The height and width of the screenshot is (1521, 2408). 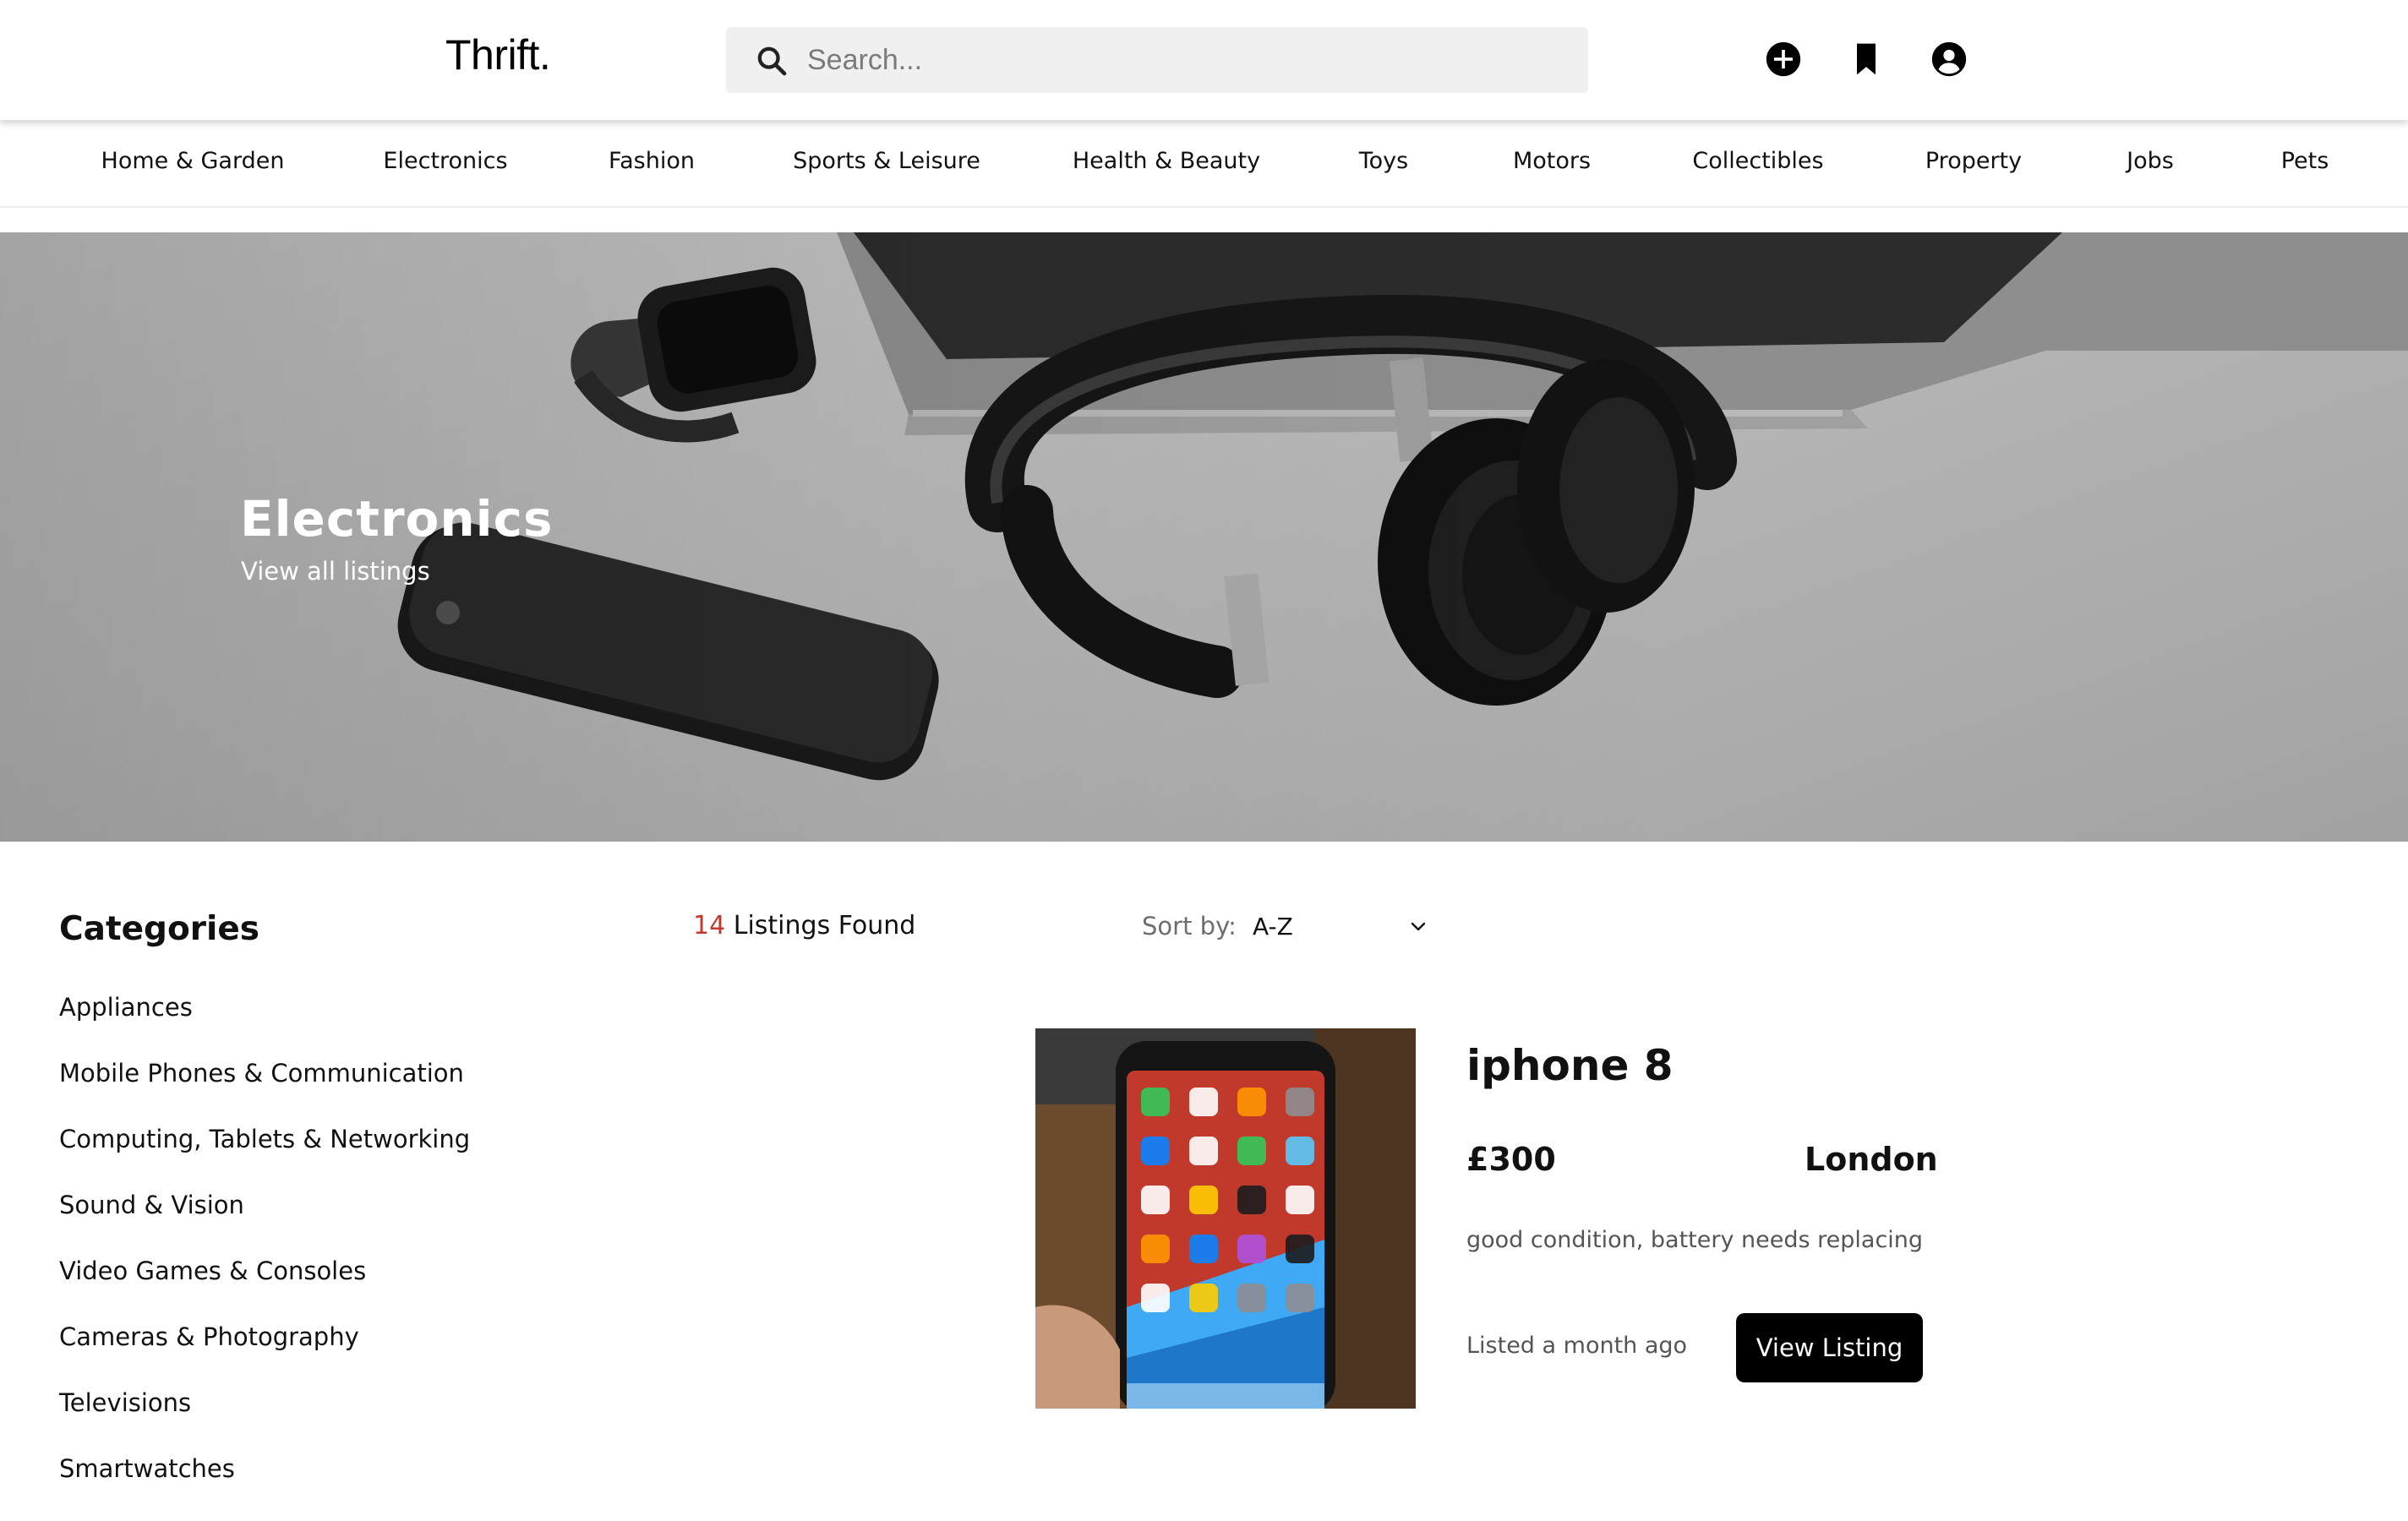 I want to click on bookmark-icon, so click(x=1866, y=59).